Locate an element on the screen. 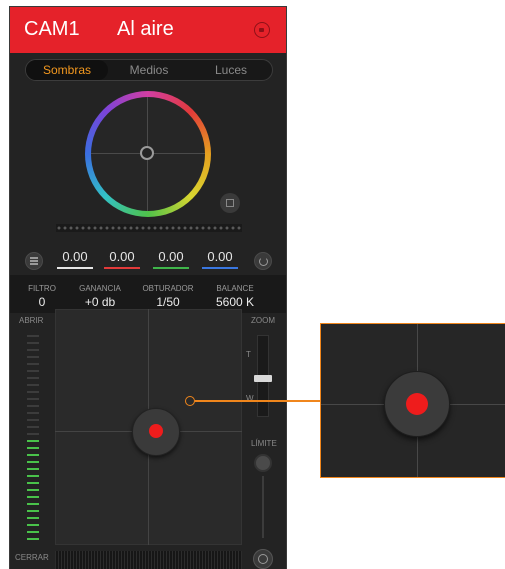  luminance-slider is located at coordinates (149, 228).